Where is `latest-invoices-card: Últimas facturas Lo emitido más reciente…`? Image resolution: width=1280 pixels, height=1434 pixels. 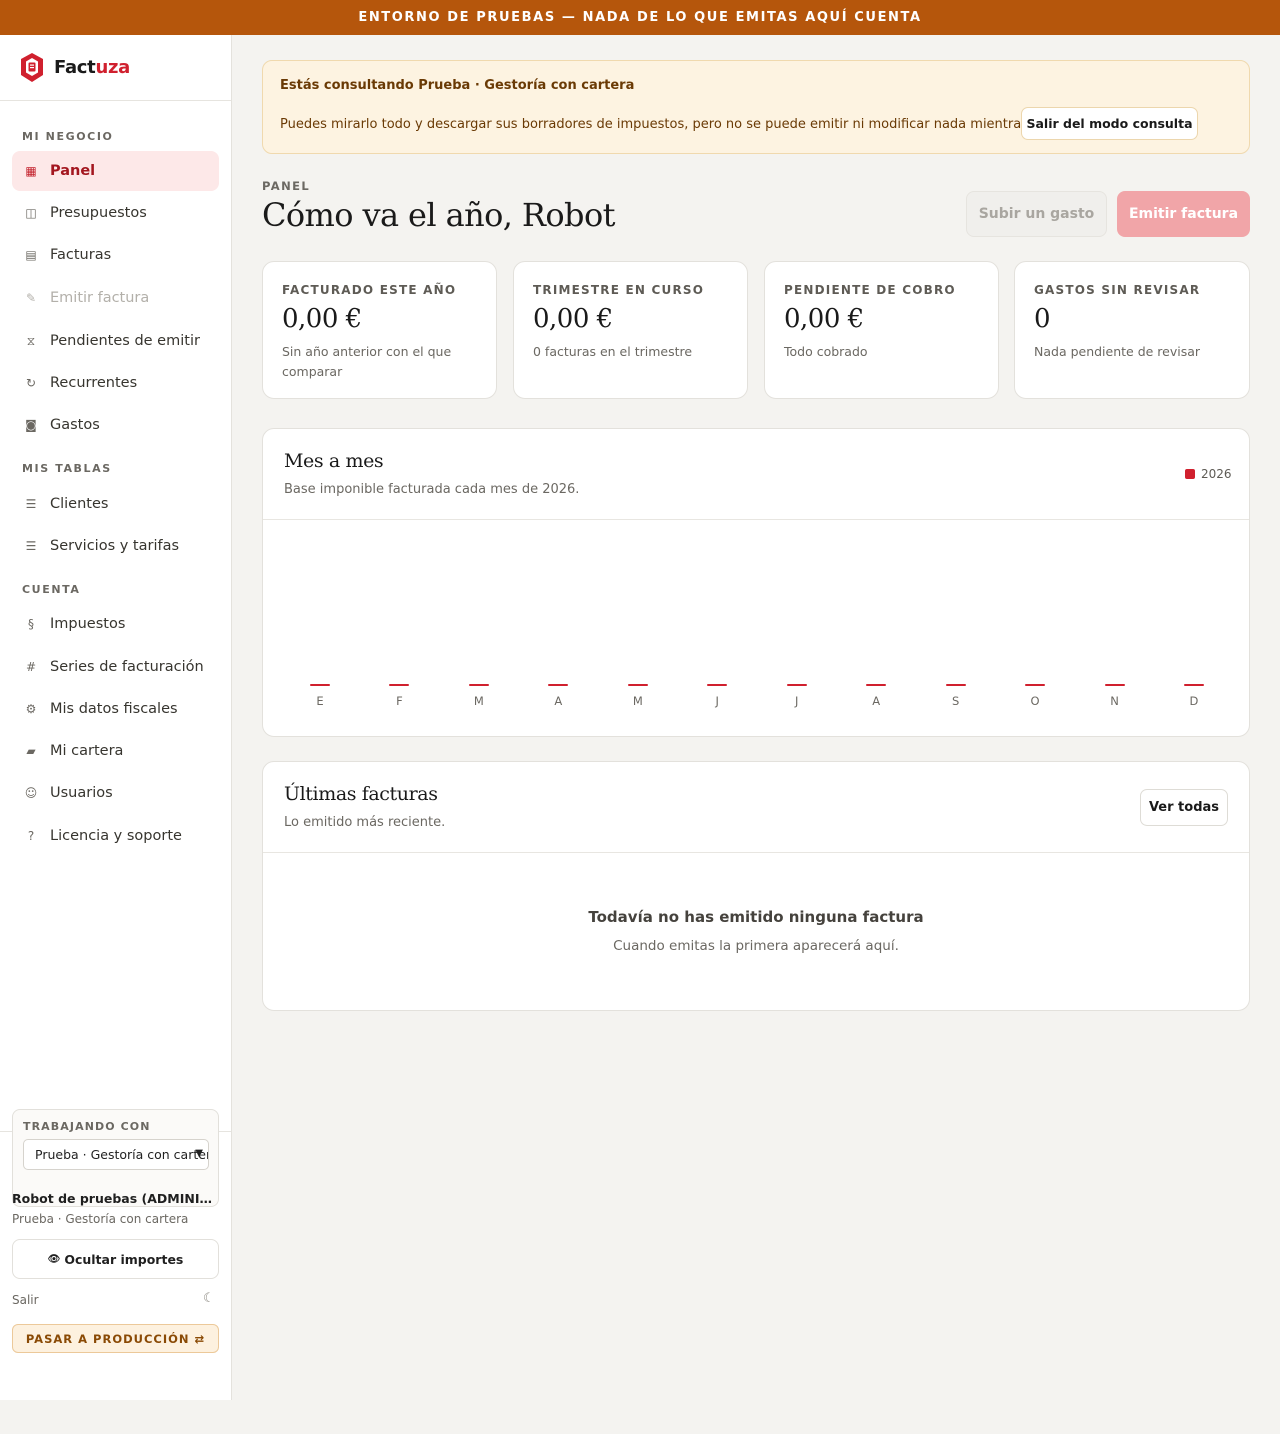 latest-invoices-card: Últimas facturas Lo emitido más reciente… is located at coordinates (756, 886).